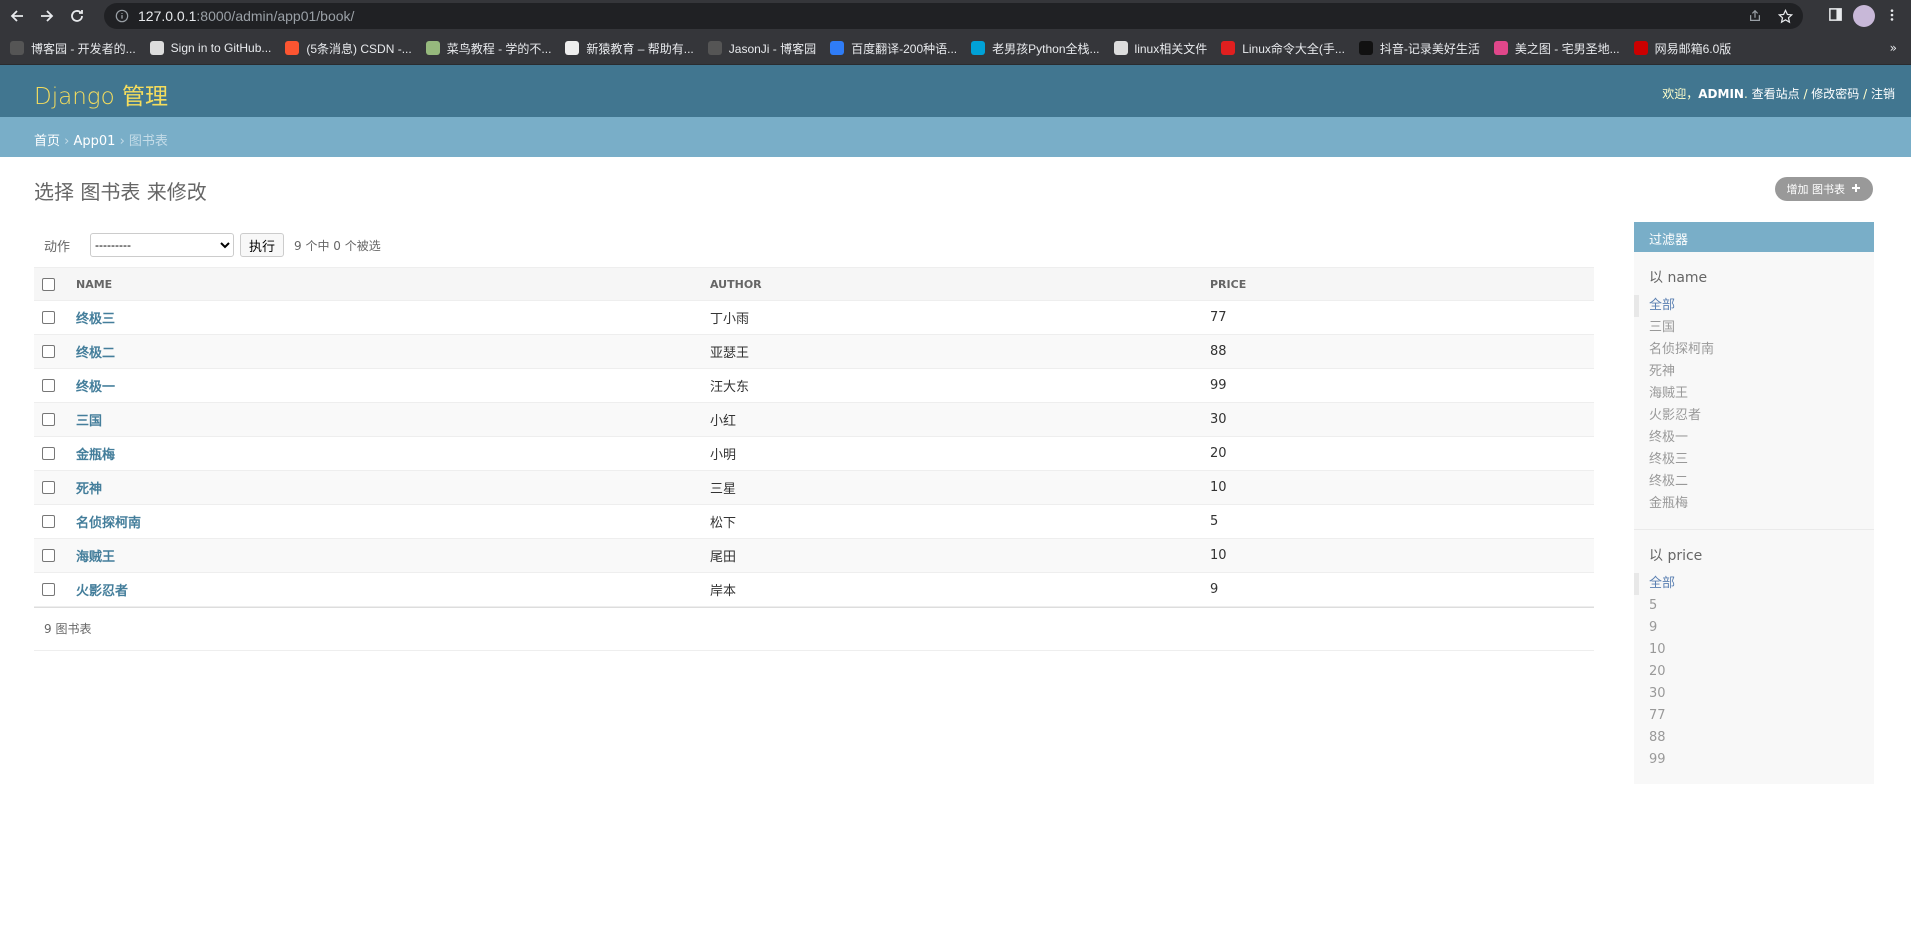 Image resolution: width=1911 pixels, height=946 pixels. Describe the element at coordinates (1761, 328) in the screenshot. I see `filter-option: 三国` at that location.